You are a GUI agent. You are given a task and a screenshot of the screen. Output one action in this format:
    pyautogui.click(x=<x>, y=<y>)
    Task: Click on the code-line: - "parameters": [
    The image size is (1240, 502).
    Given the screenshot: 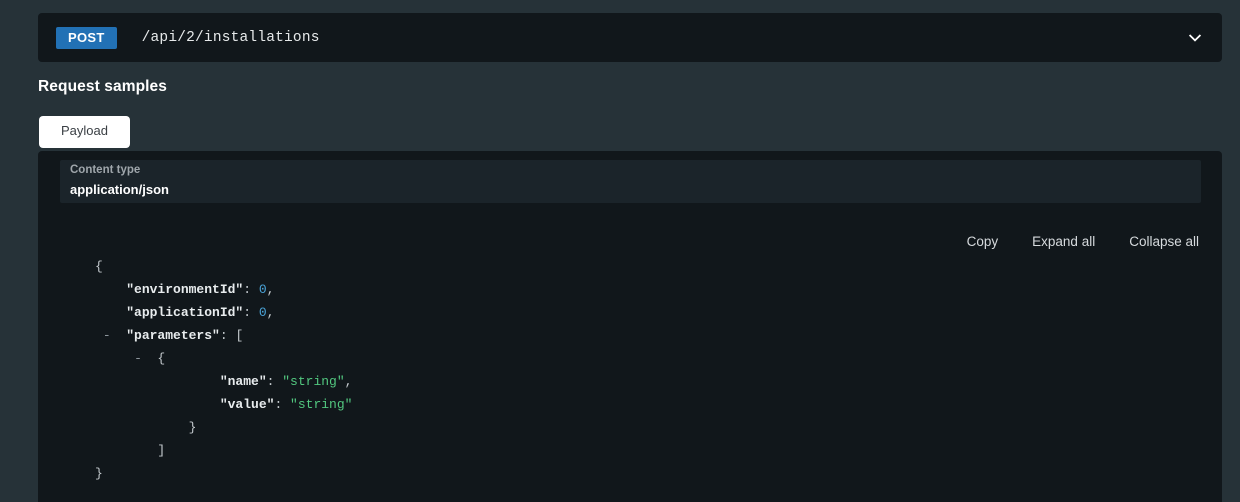 What is the action you would take?
    pyautogui.click(x=630, y=335)
    